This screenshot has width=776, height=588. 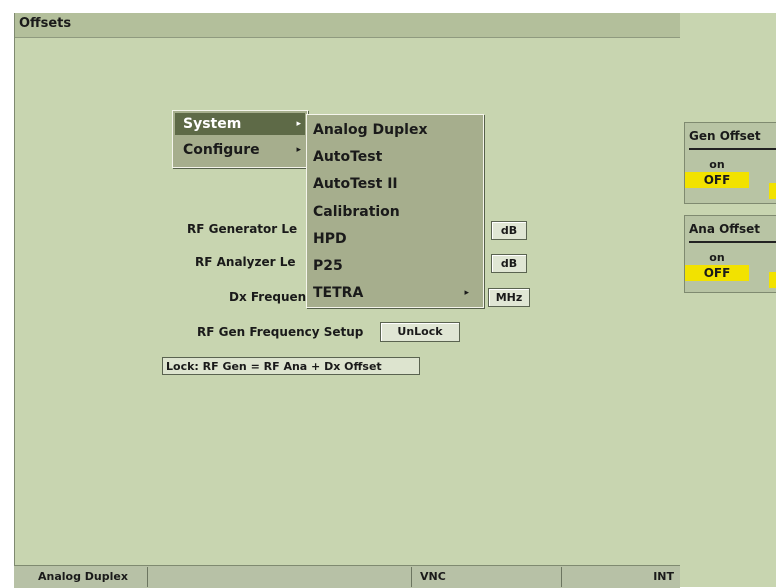 I want to click on gen-offset-off-option: OFF, so click(x=717, y=180).